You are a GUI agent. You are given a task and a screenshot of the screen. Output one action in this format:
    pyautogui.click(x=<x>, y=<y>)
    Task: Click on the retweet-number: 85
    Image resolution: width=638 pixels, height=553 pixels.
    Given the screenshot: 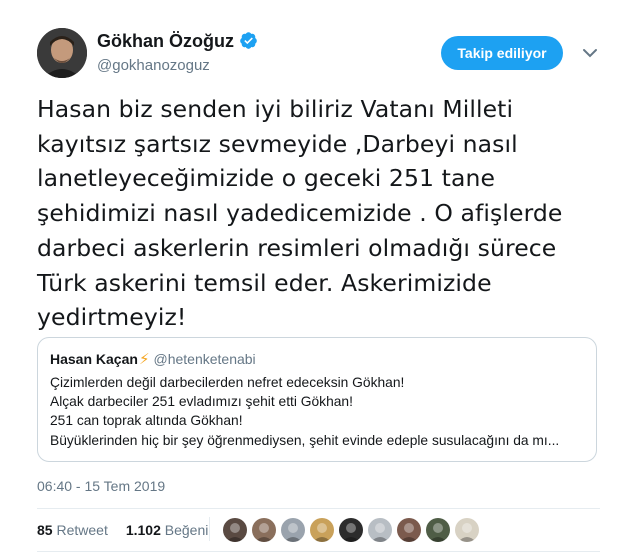 What is the action you would take?
    pyautogui.click(x=45, y=530)
    